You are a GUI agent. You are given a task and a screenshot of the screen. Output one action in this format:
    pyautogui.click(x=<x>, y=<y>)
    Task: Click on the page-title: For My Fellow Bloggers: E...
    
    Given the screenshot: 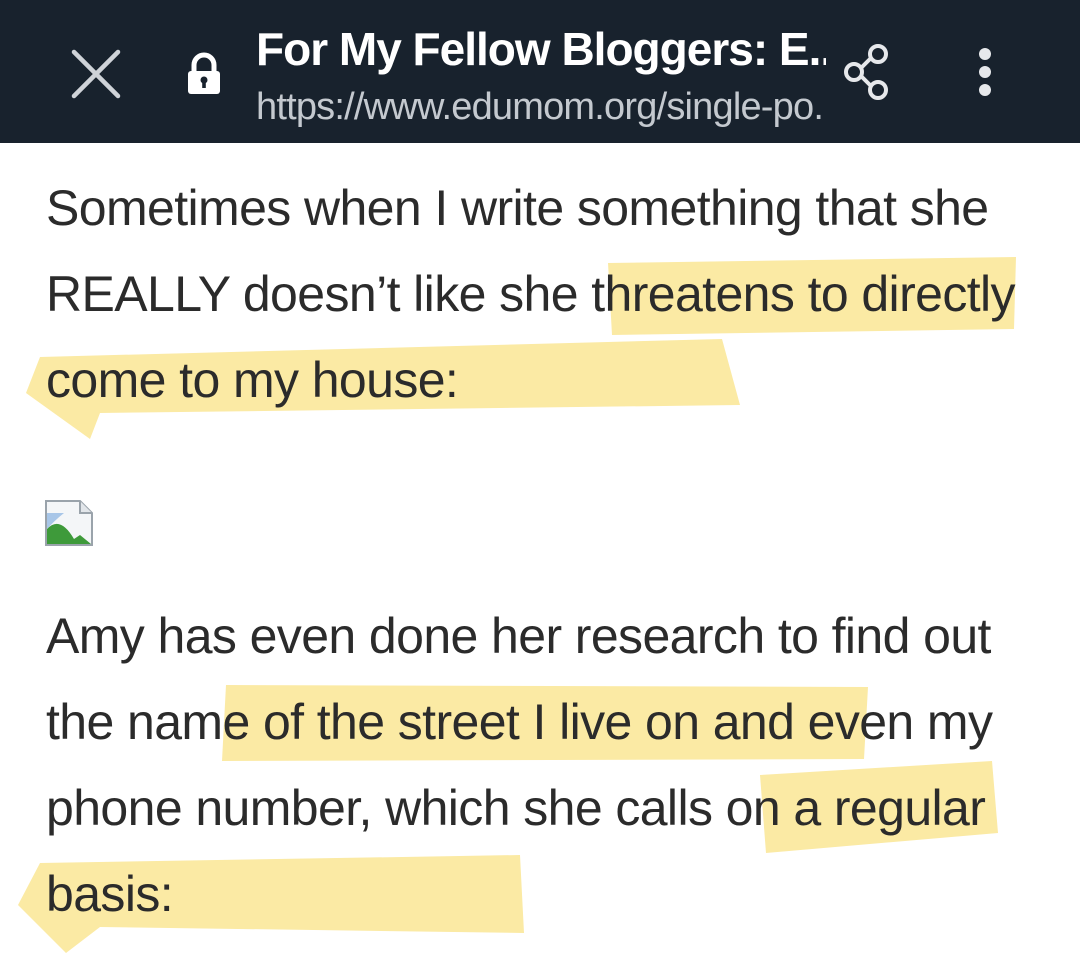 What is the action you would take?
    pyautogui.click(x=541, y=49)
    